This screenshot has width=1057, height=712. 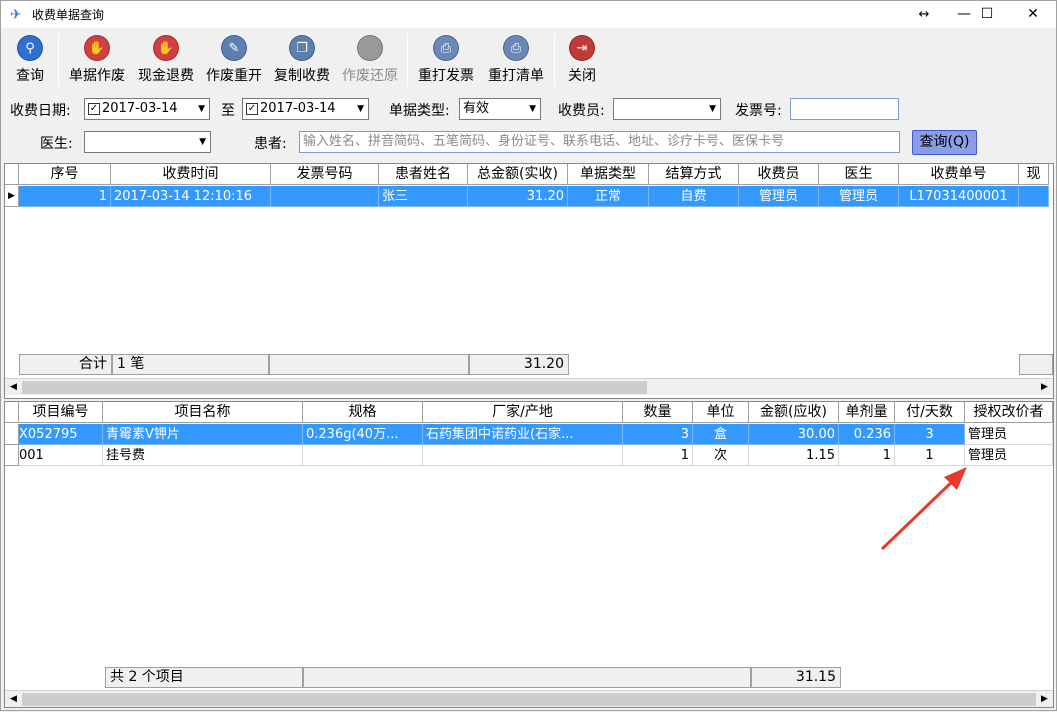 I want to click on column-header: 规格, so click(x=363, y=412).